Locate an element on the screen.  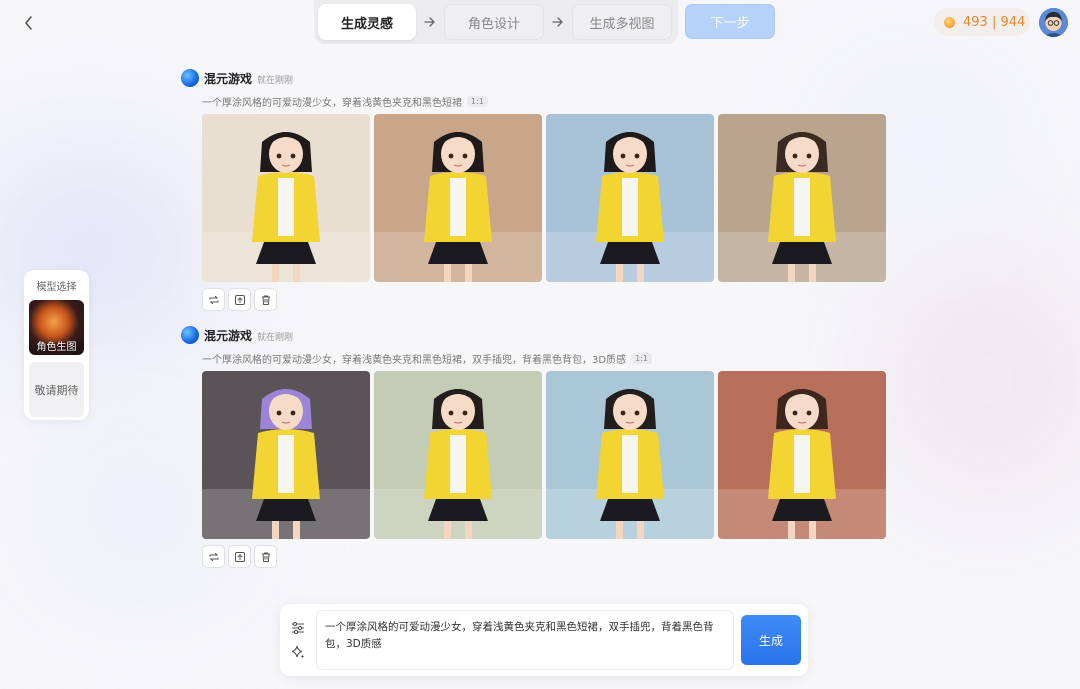
model-option-coming-soon: 敬请期待 is located at coordinates (56, 389).